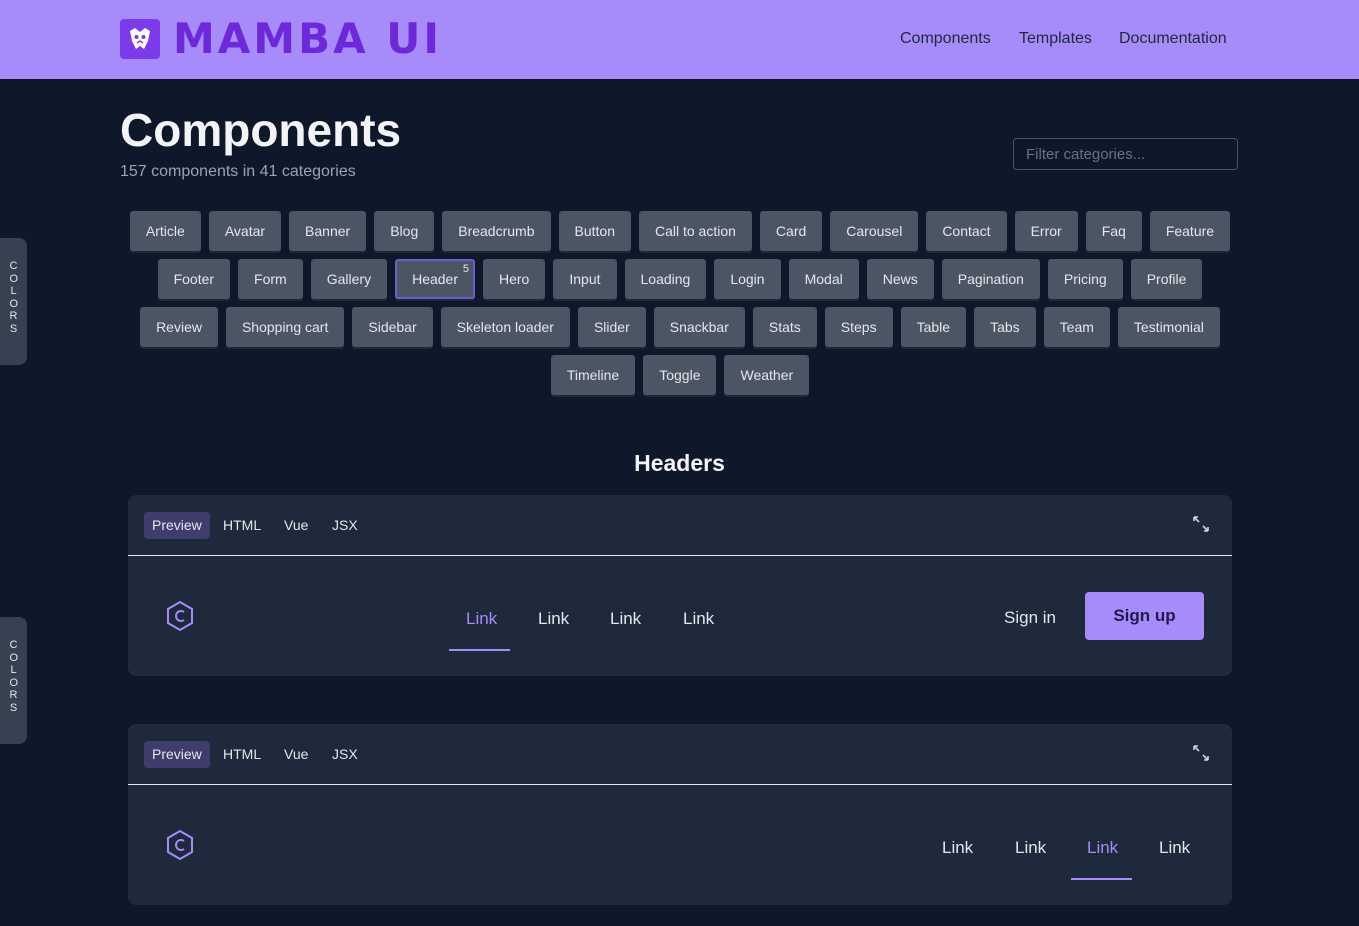  I want to click on category-chip: Hero, so click(514, 279).